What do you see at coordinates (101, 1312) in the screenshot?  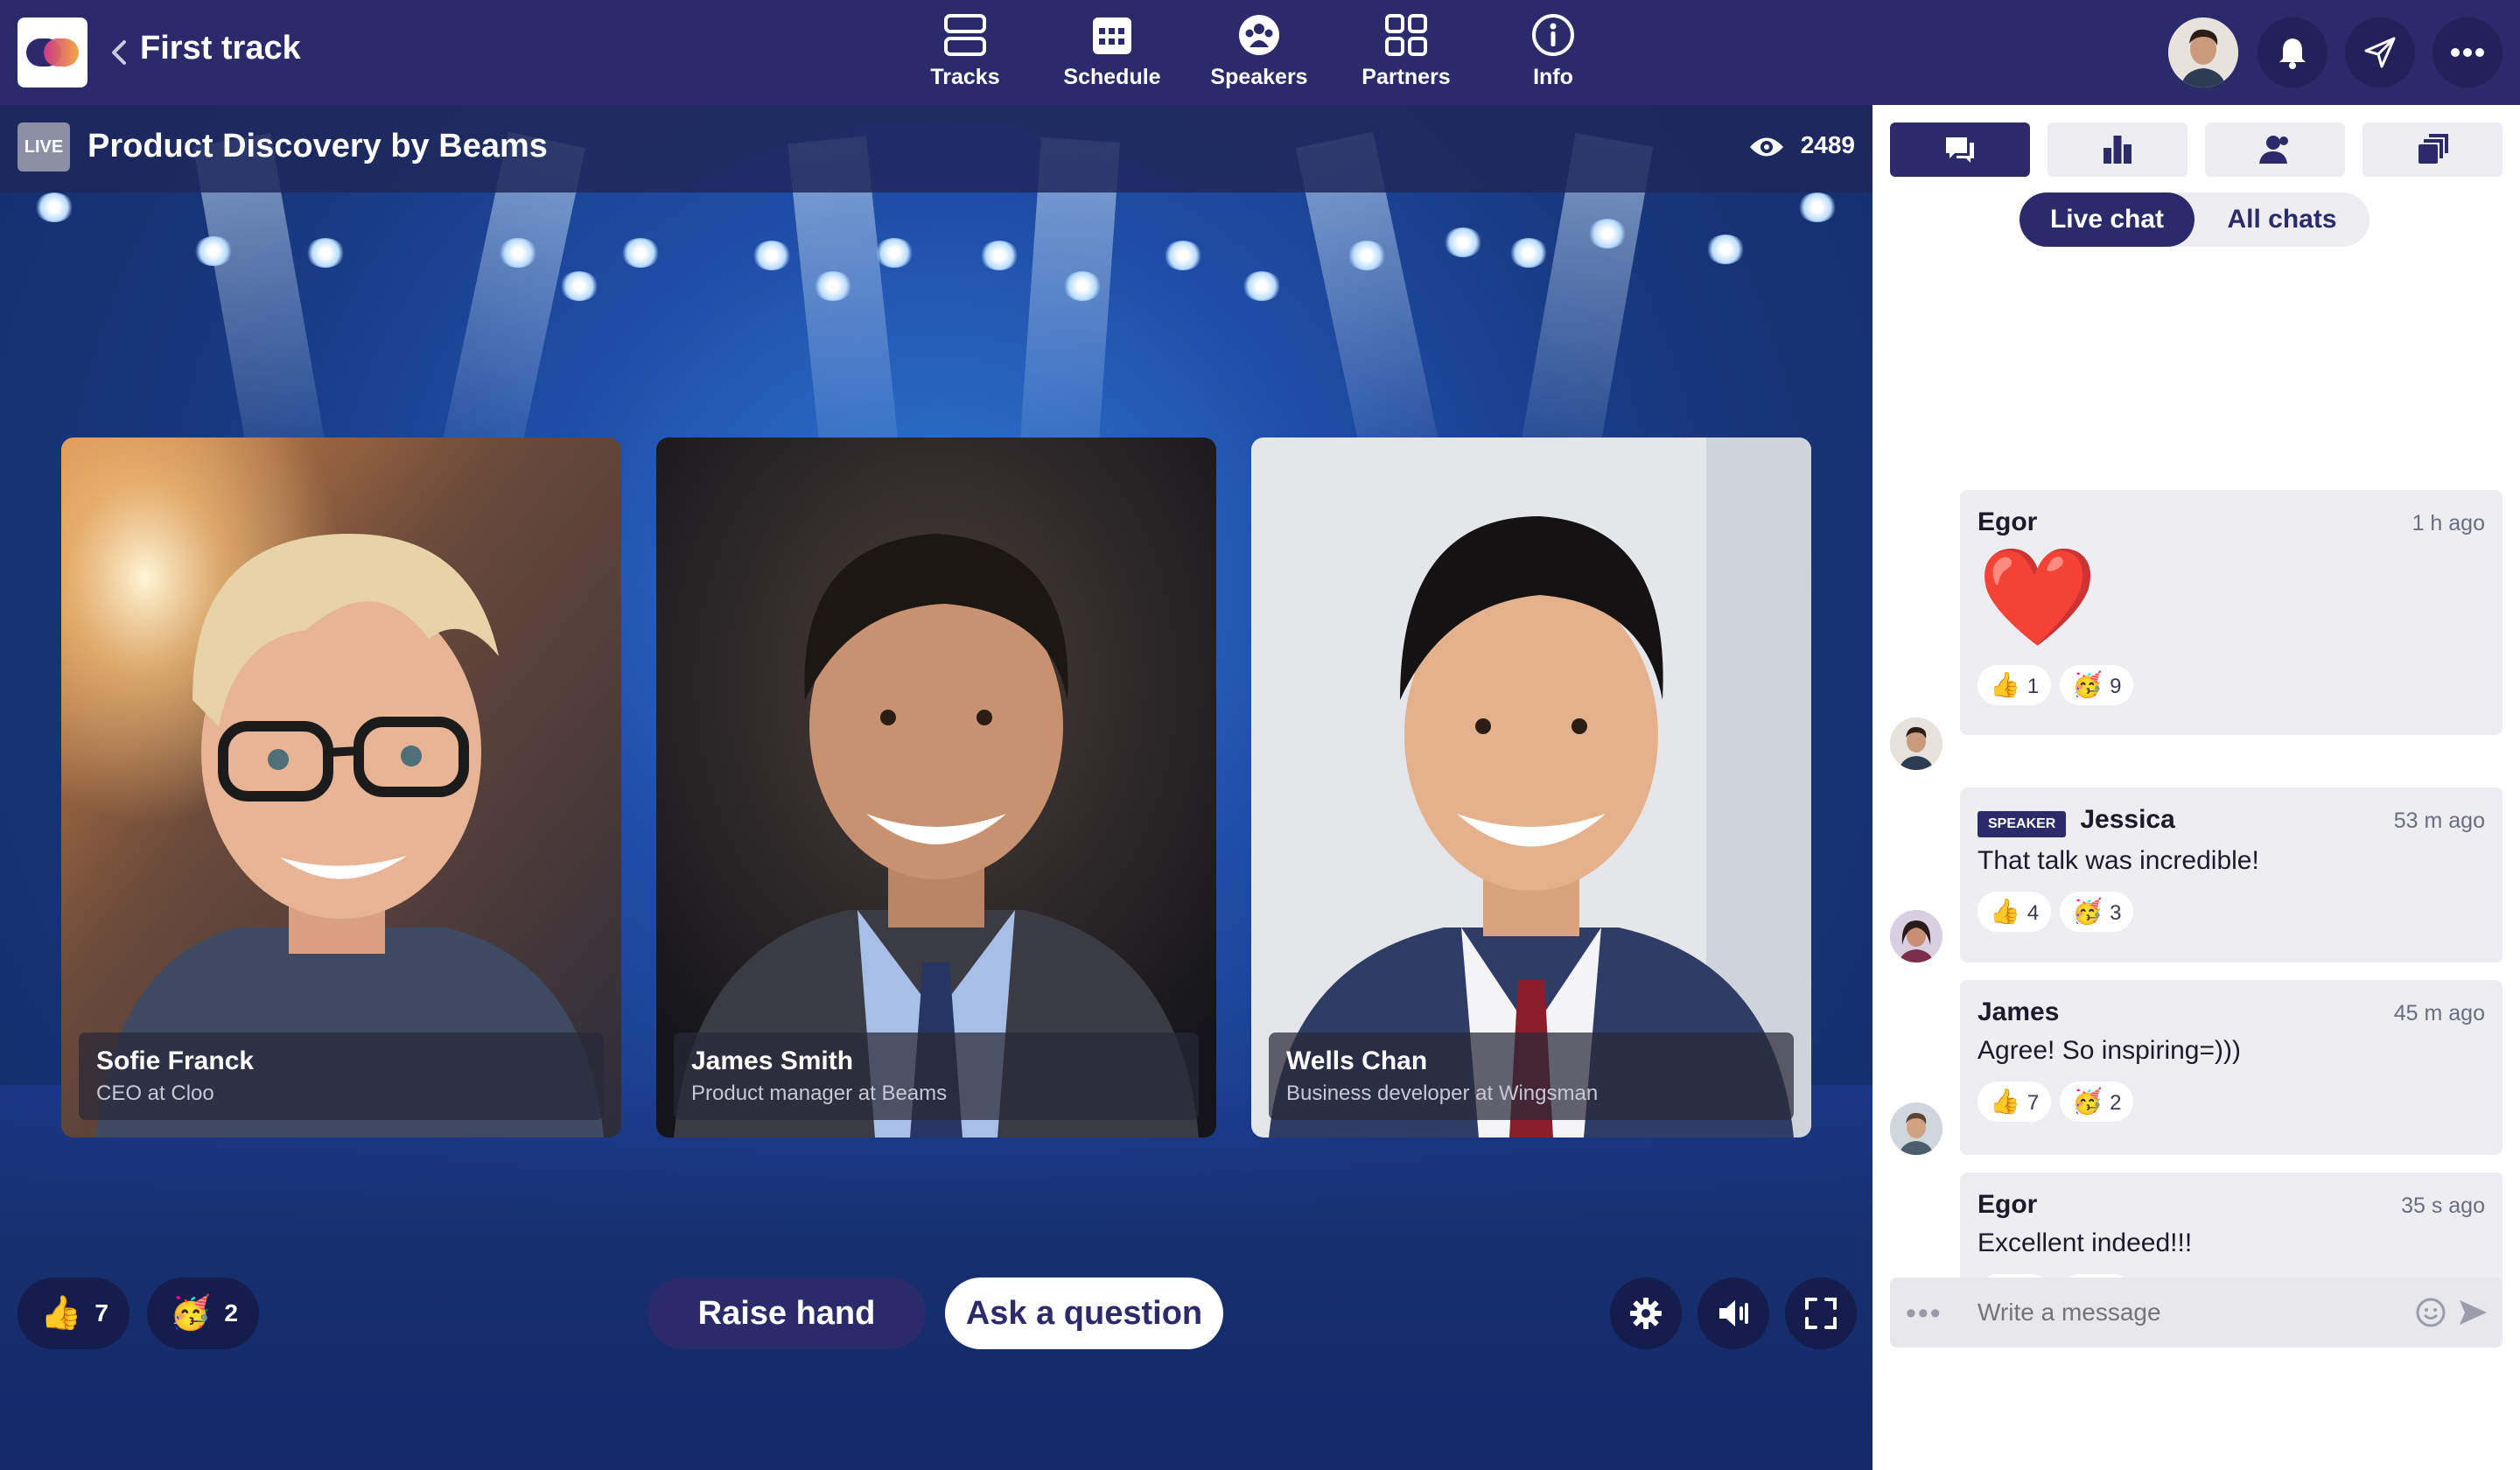 I see `reaction-count: 7` at bounding box center [101, 1312].